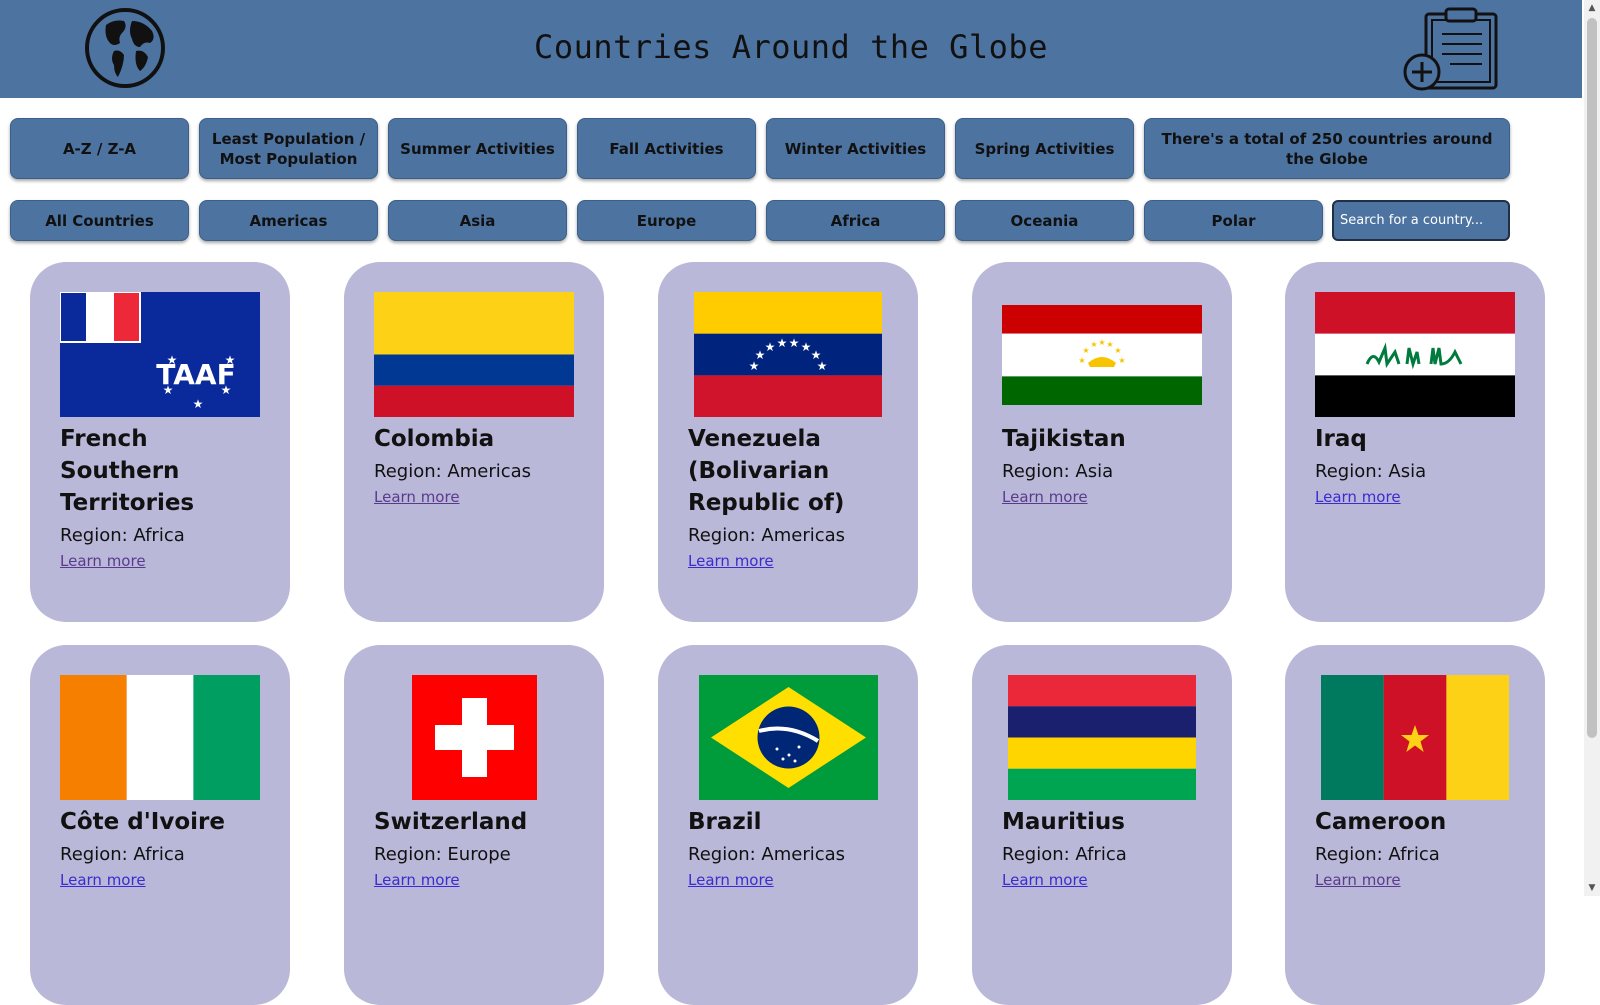  What do you see at coordinates (442, 854) in the screenshot?
I see `country-region: Region: Europe` at bounding box center [442, 854].